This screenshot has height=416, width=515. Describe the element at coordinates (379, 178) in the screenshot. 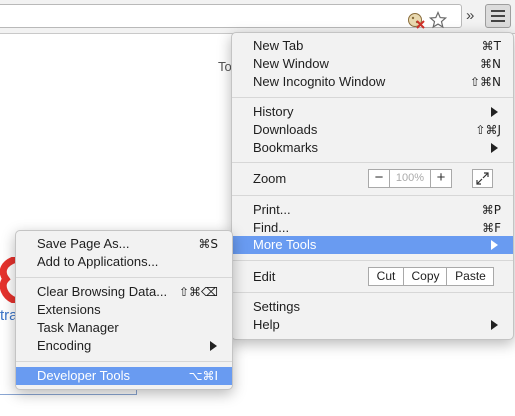

I see `zoom-out-button: −` at that location.